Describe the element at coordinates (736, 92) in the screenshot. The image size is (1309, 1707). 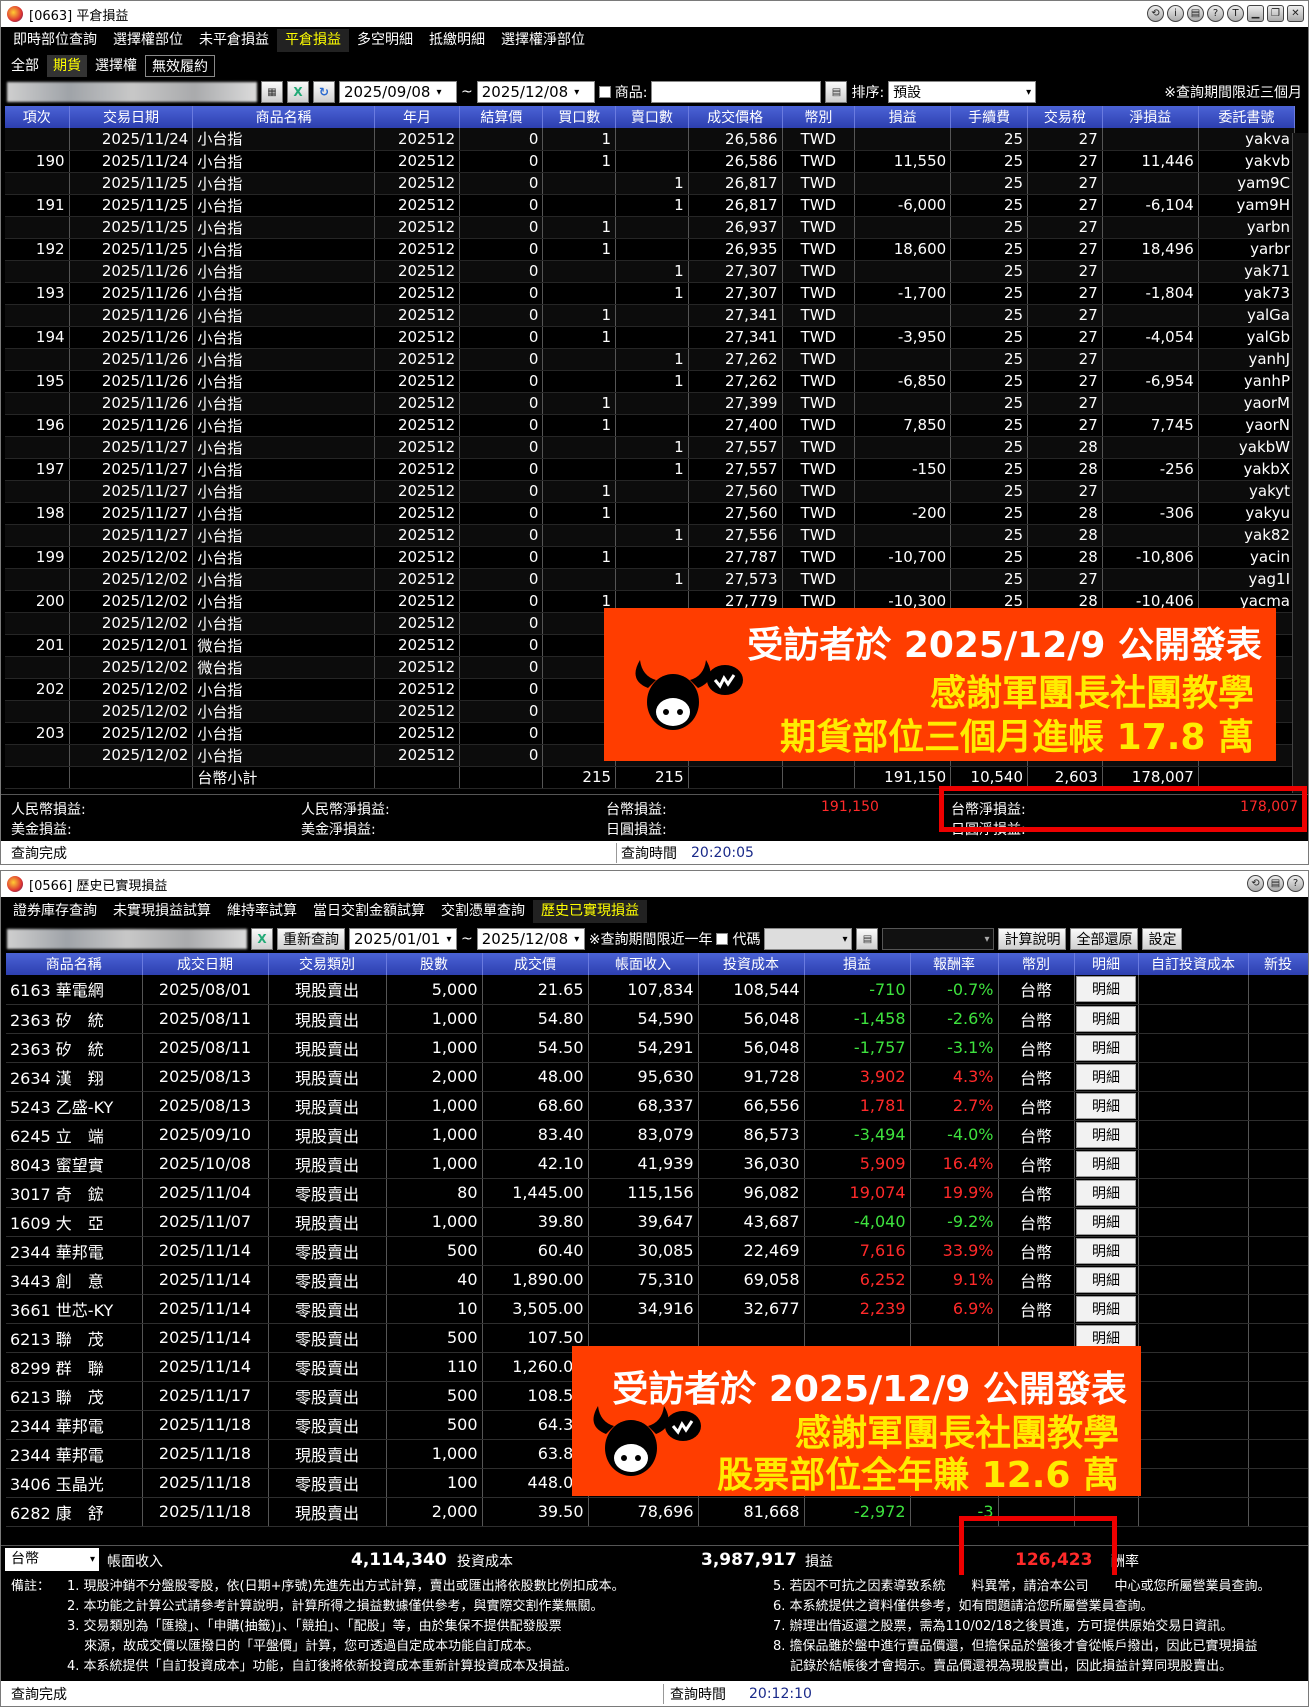
I see `product-input` at that location.